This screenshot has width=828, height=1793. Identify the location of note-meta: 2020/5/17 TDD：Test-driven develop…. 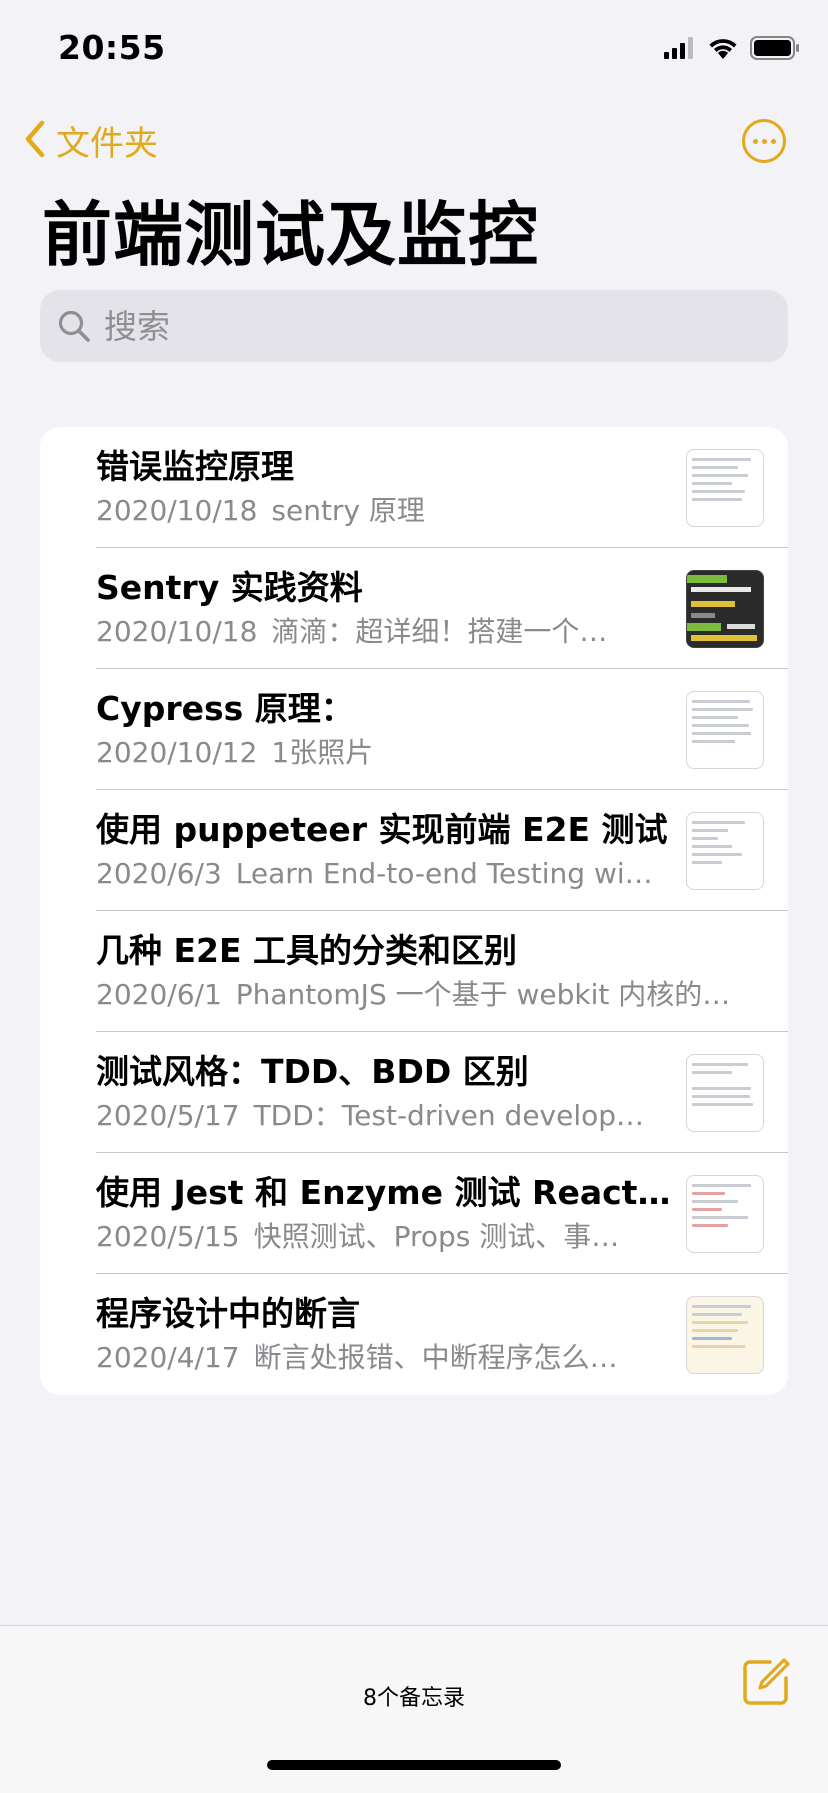
(391, 1116).